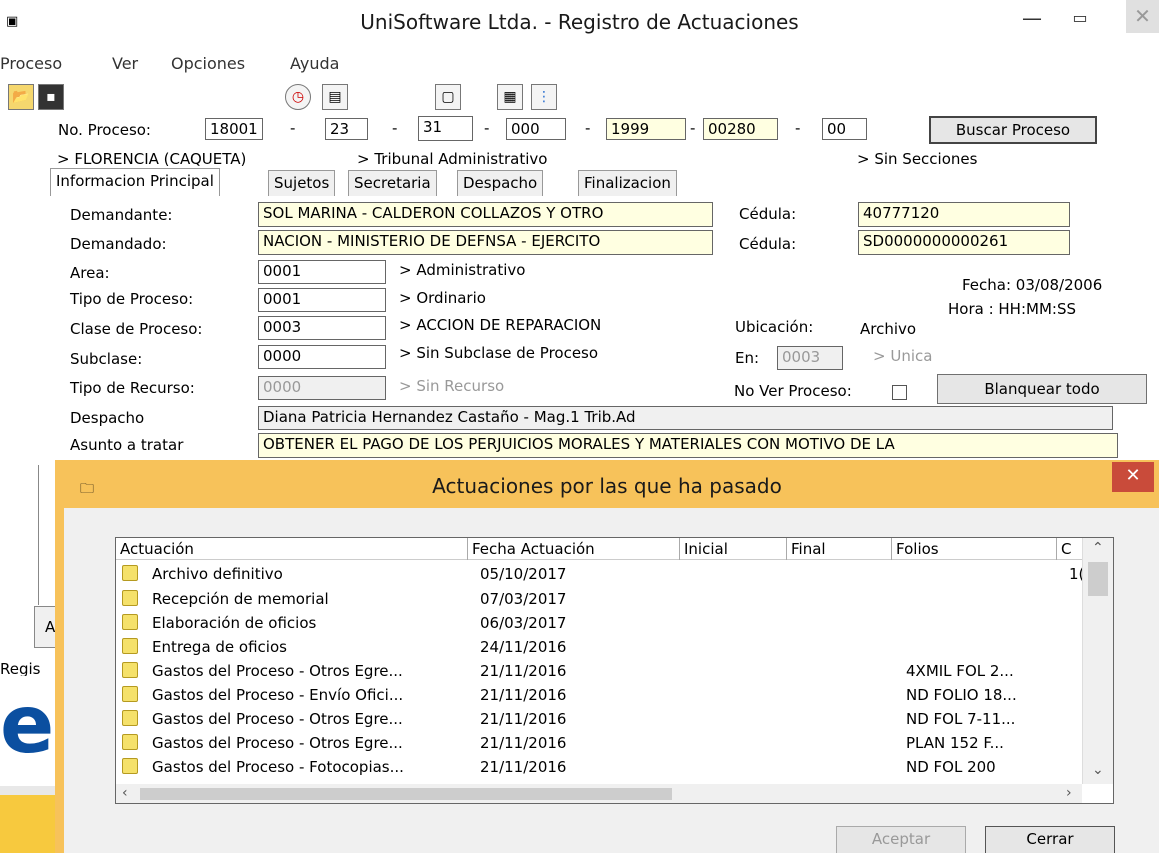  What do you see at coordinates (774, 327) in the screenshot?
I see `ubicacion-label: Ubicación:` at bounding box center [774, 327].